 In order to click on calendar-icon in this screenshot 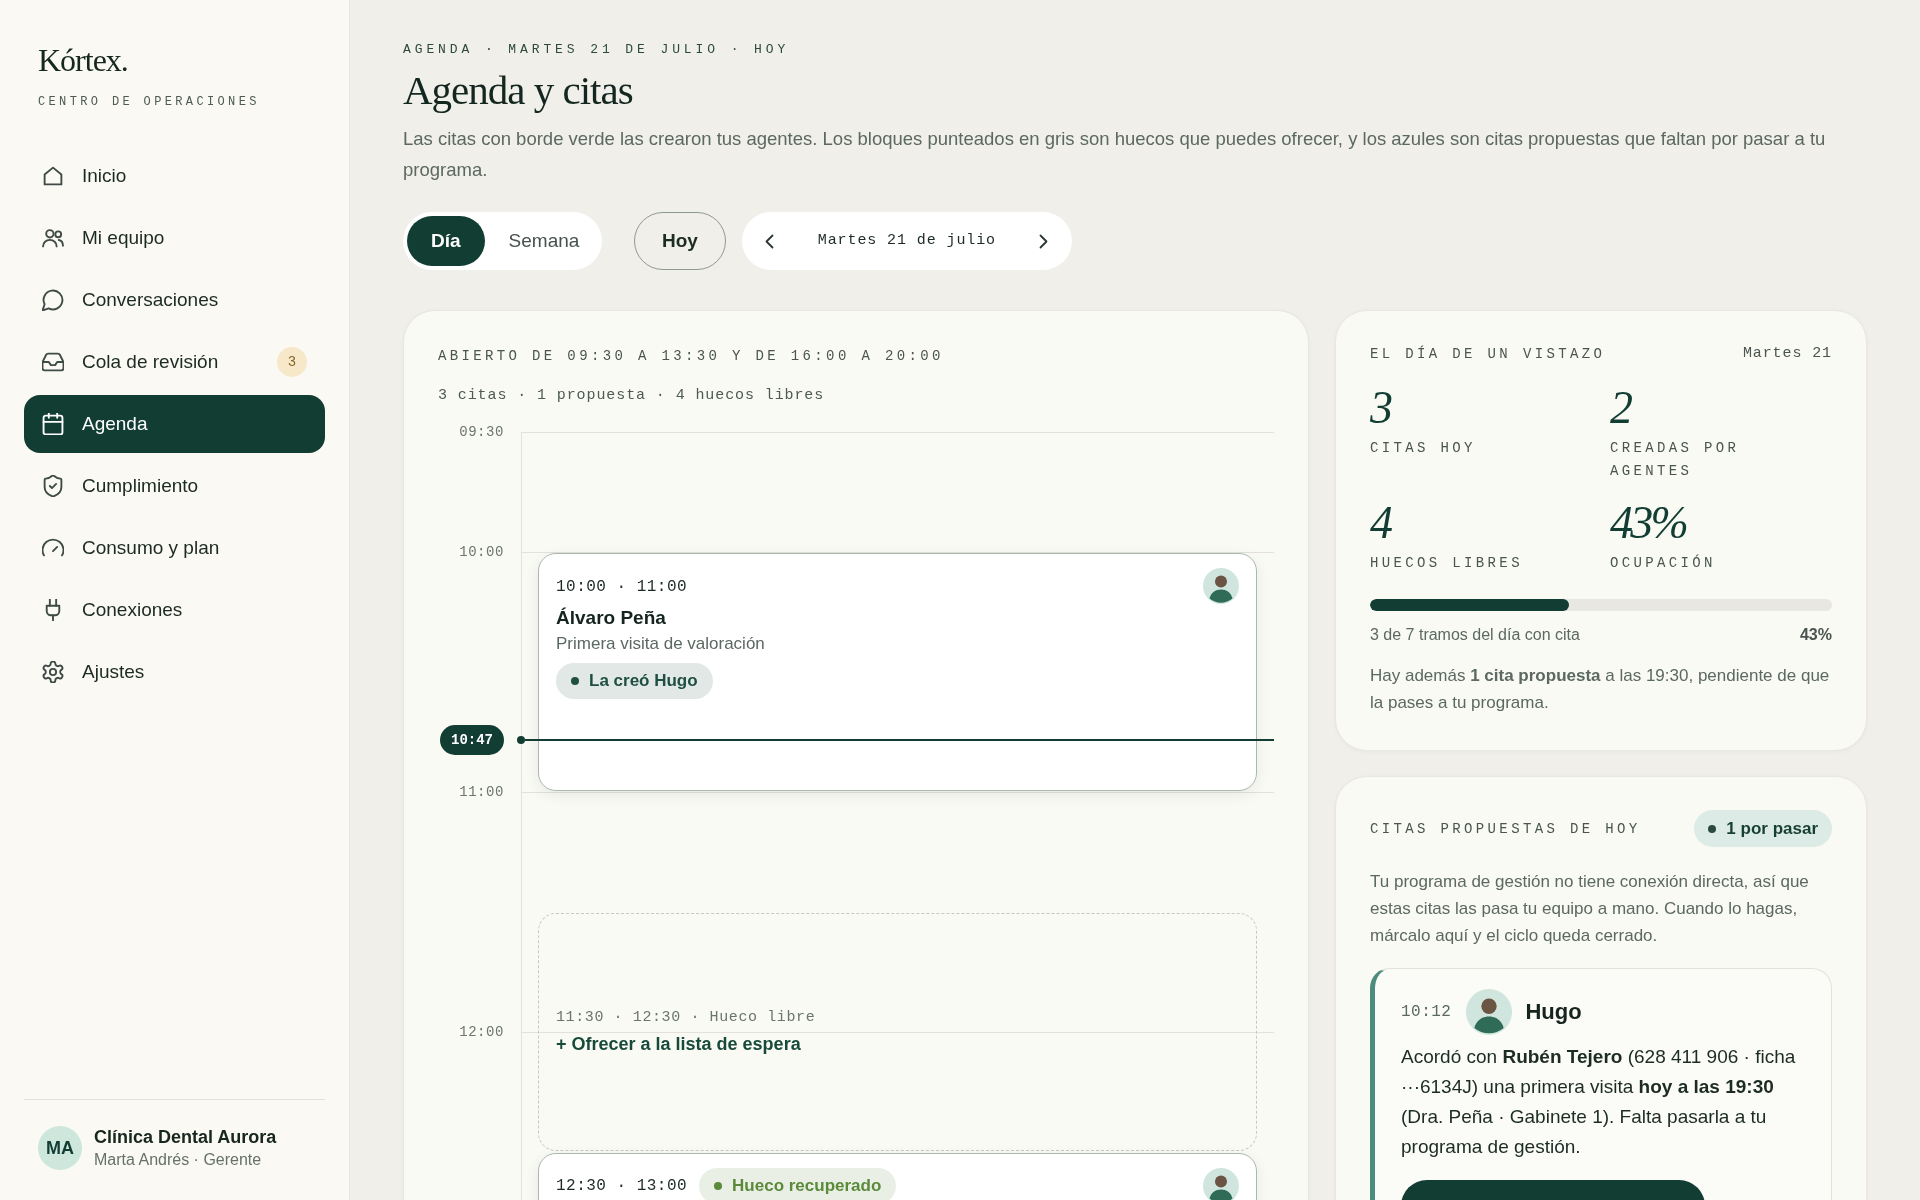, I will do `click(53, 424)`.